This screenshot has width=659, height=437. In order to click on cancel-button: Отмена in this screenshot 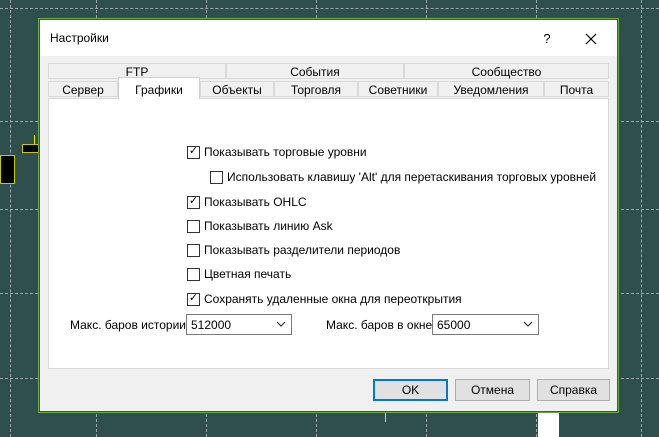, I will do `click(492, 390)`.